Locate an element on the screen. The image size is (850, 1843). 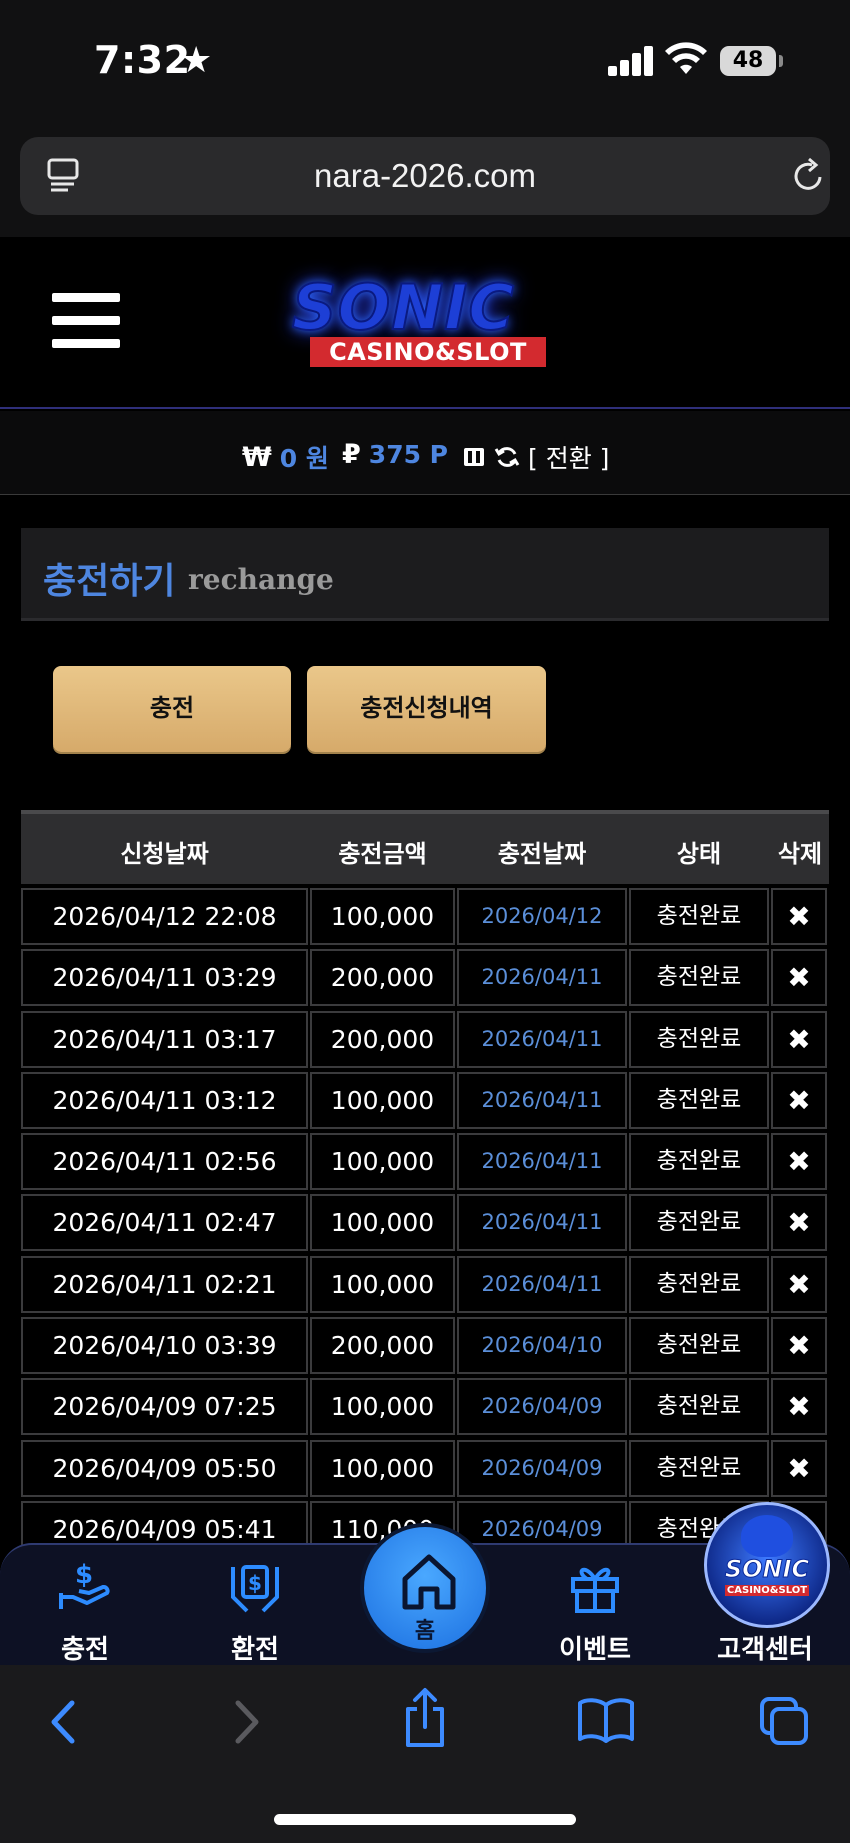
mascot-image is located at coordinates (767, 1536).